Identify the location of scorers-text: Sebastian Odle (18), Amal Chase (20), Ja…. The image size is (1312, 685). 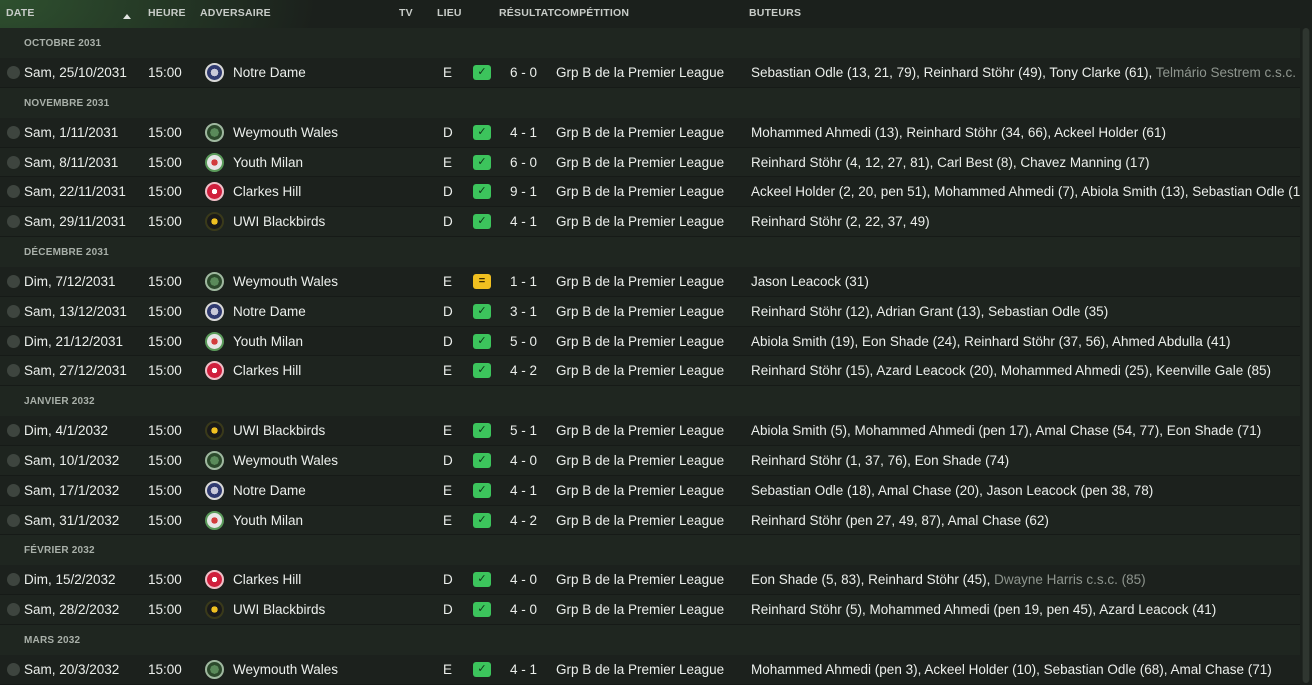
(1025, 490).